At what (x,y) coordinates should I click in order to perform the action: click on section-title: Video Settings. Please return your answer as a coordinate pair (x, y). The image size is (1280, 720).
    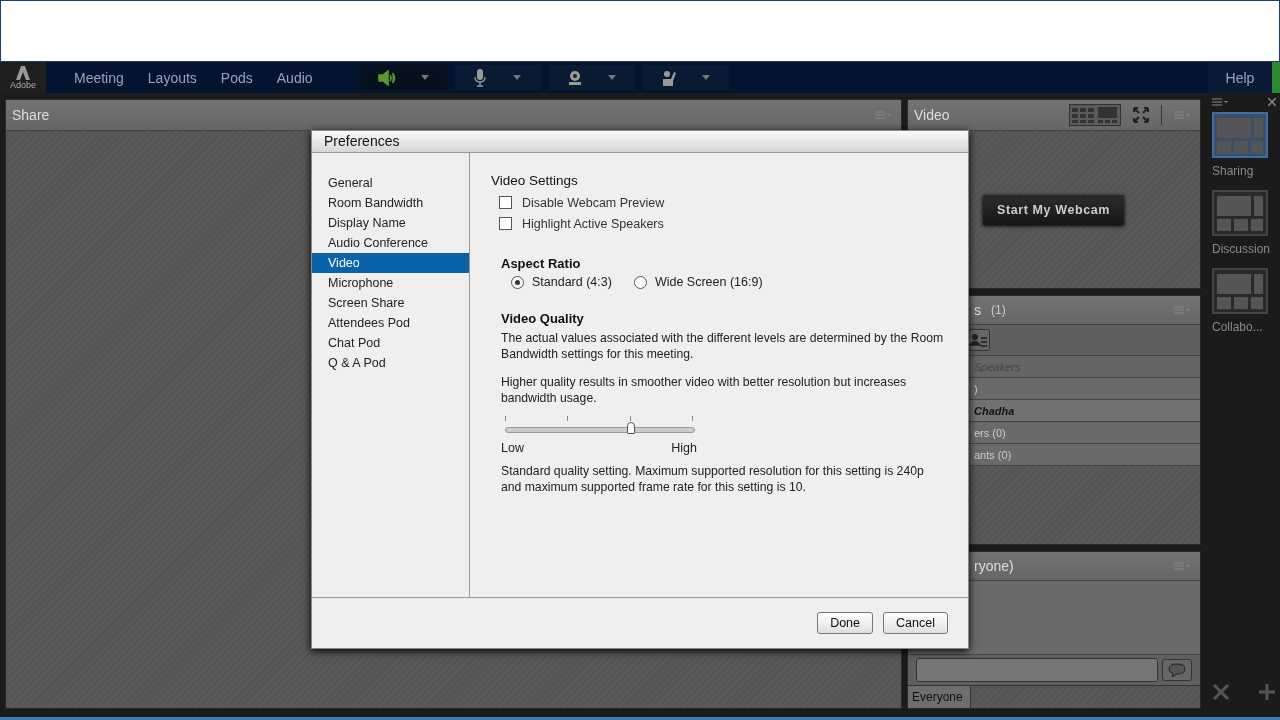
    Looking at the image, I should click on (535, 180).